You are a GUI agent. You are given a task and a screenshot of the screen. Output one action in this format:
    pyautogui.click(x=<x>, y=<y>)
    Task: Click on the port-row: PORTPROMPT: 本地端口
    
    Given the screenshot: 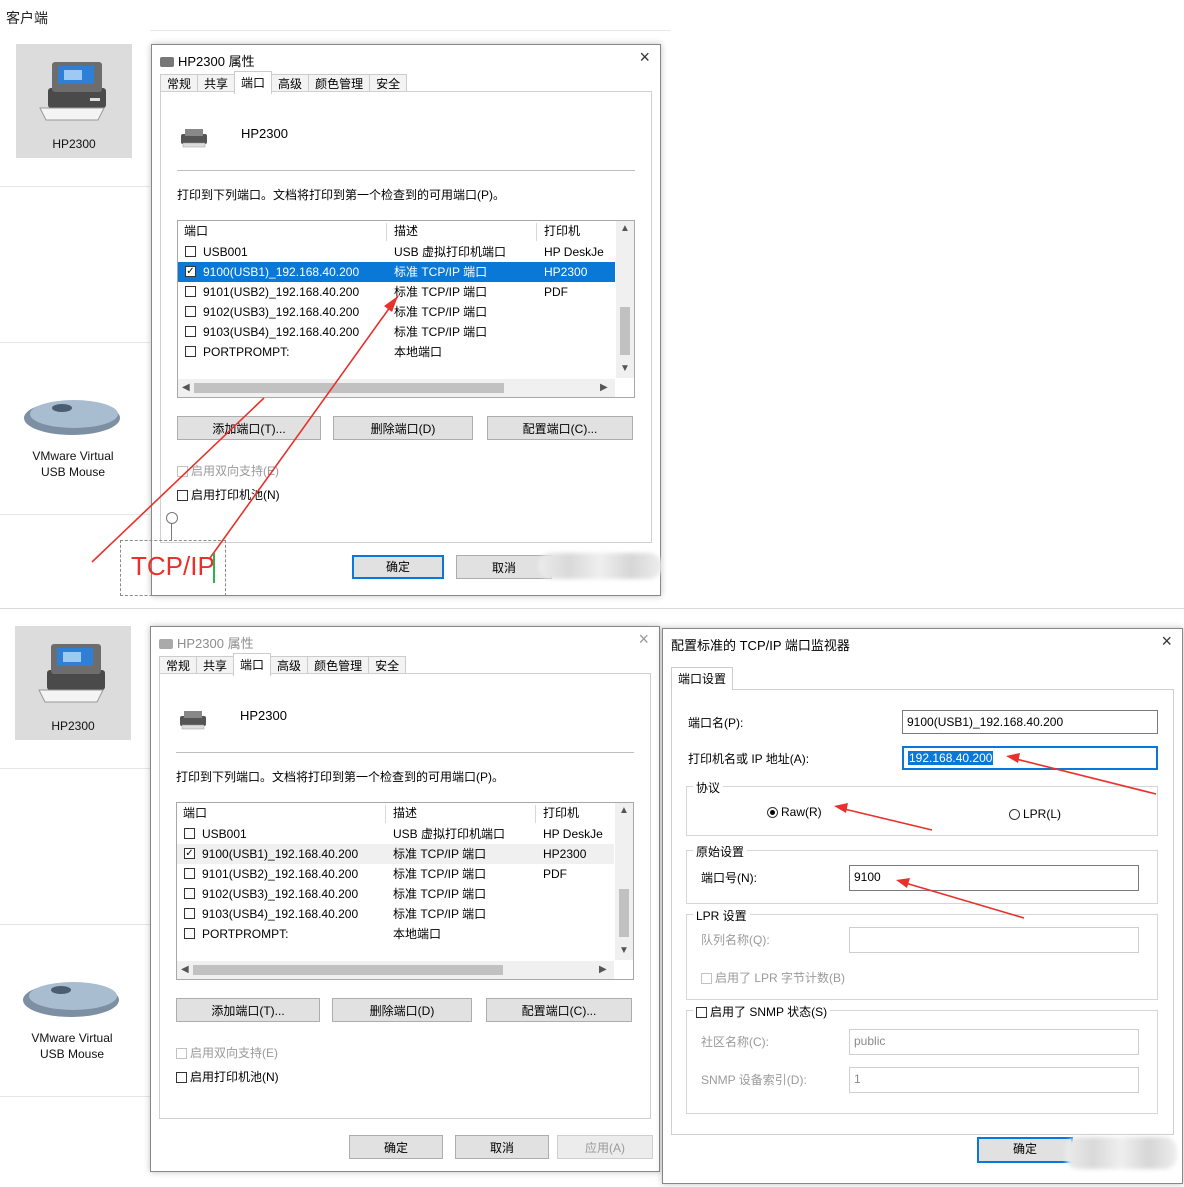 What is the action you would take?
    pyautogui.click(x=395, y=934)
    